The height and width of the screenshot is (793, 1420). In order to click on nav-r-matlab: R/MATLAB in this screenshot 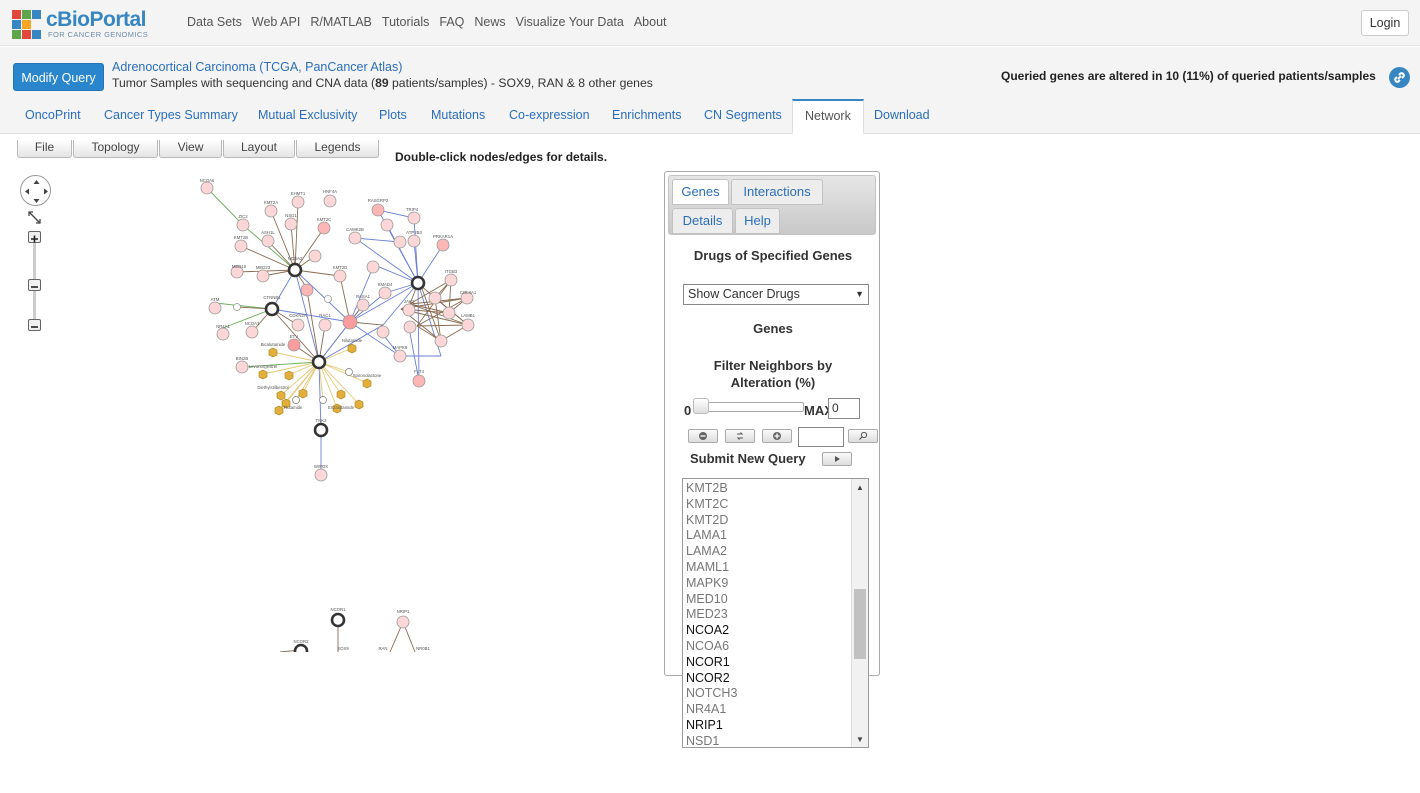, I will do `click(341, 22)`.